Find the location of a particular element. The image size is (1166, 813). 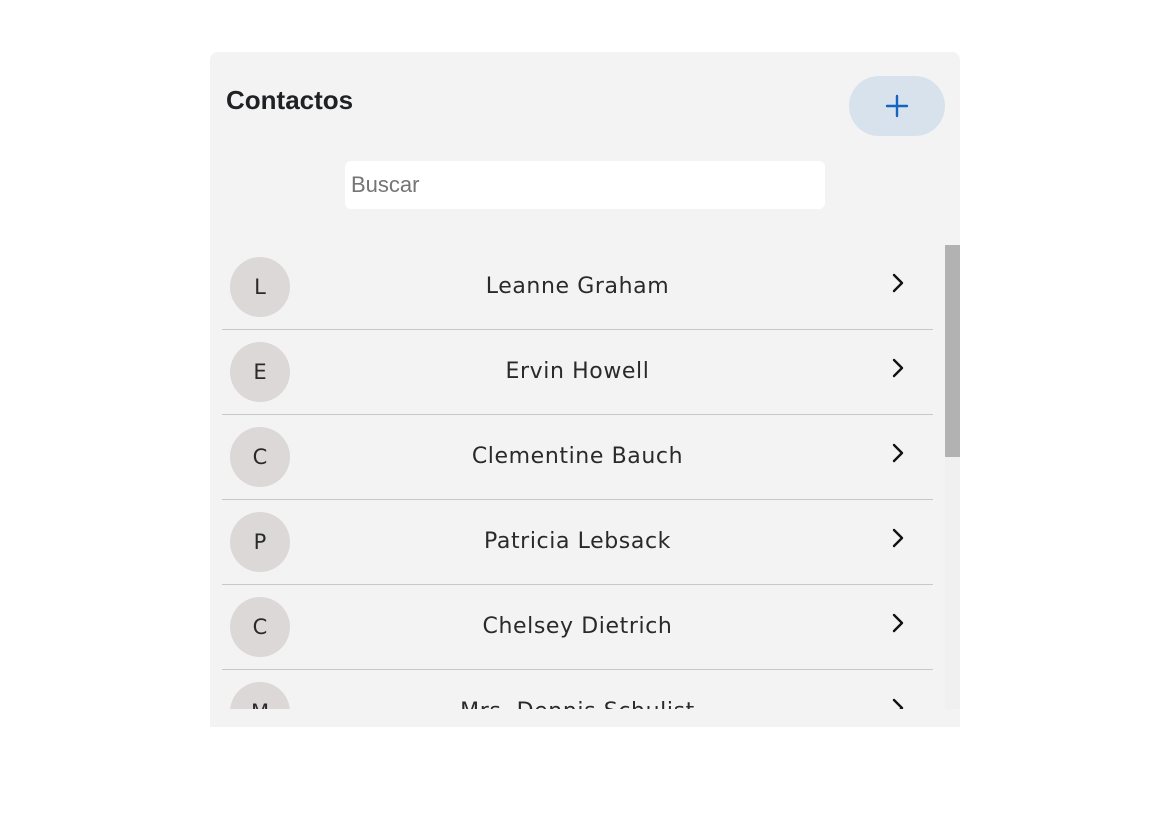

avatar: L is located at coordinates (260, 287).